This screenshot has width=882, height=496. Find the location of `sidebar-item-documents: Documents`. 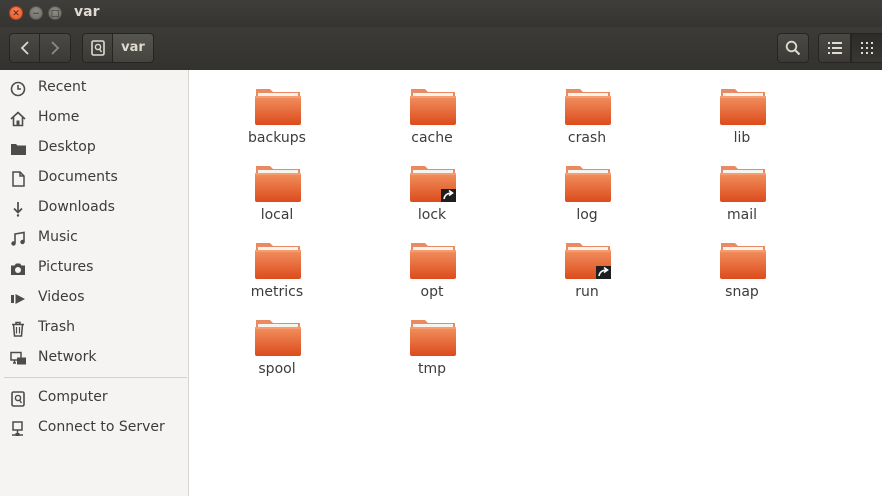

sidebar-item-documents: Documents is located at coordinates (94, 179).